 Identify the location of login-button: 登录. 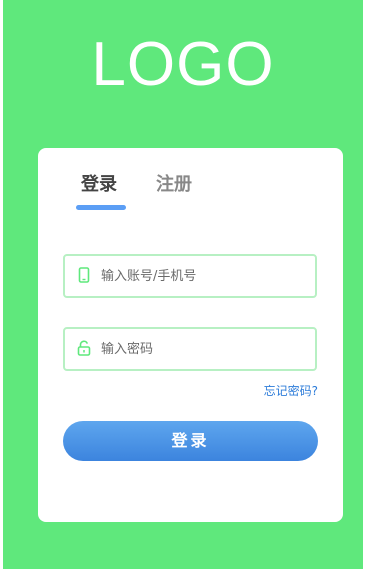
(190, 441).